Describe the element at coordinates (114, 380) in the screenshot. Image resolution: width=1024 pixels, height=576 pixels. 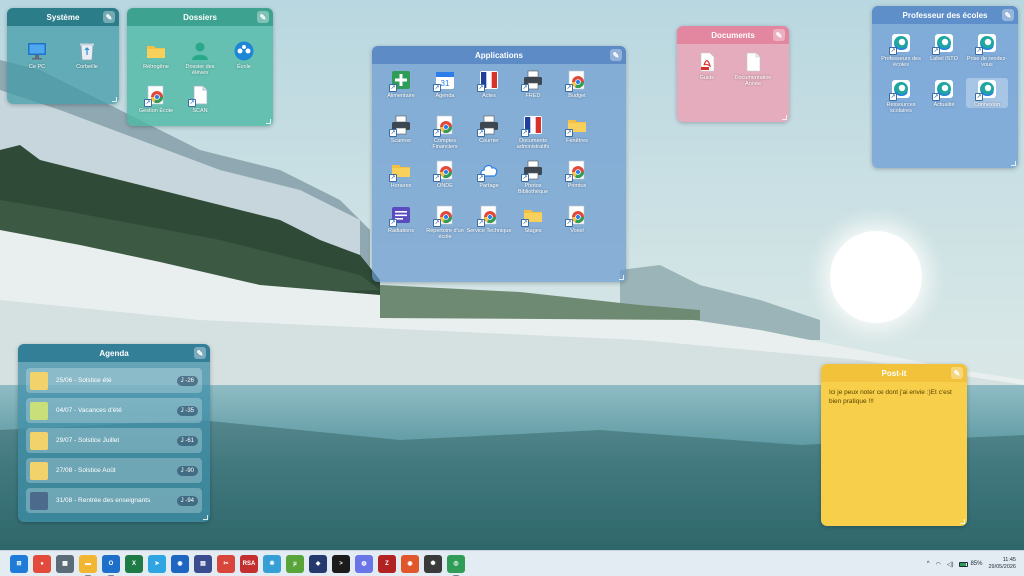
I see `agenda-event-row: 25/06 - Solstice été J -26` at that location.